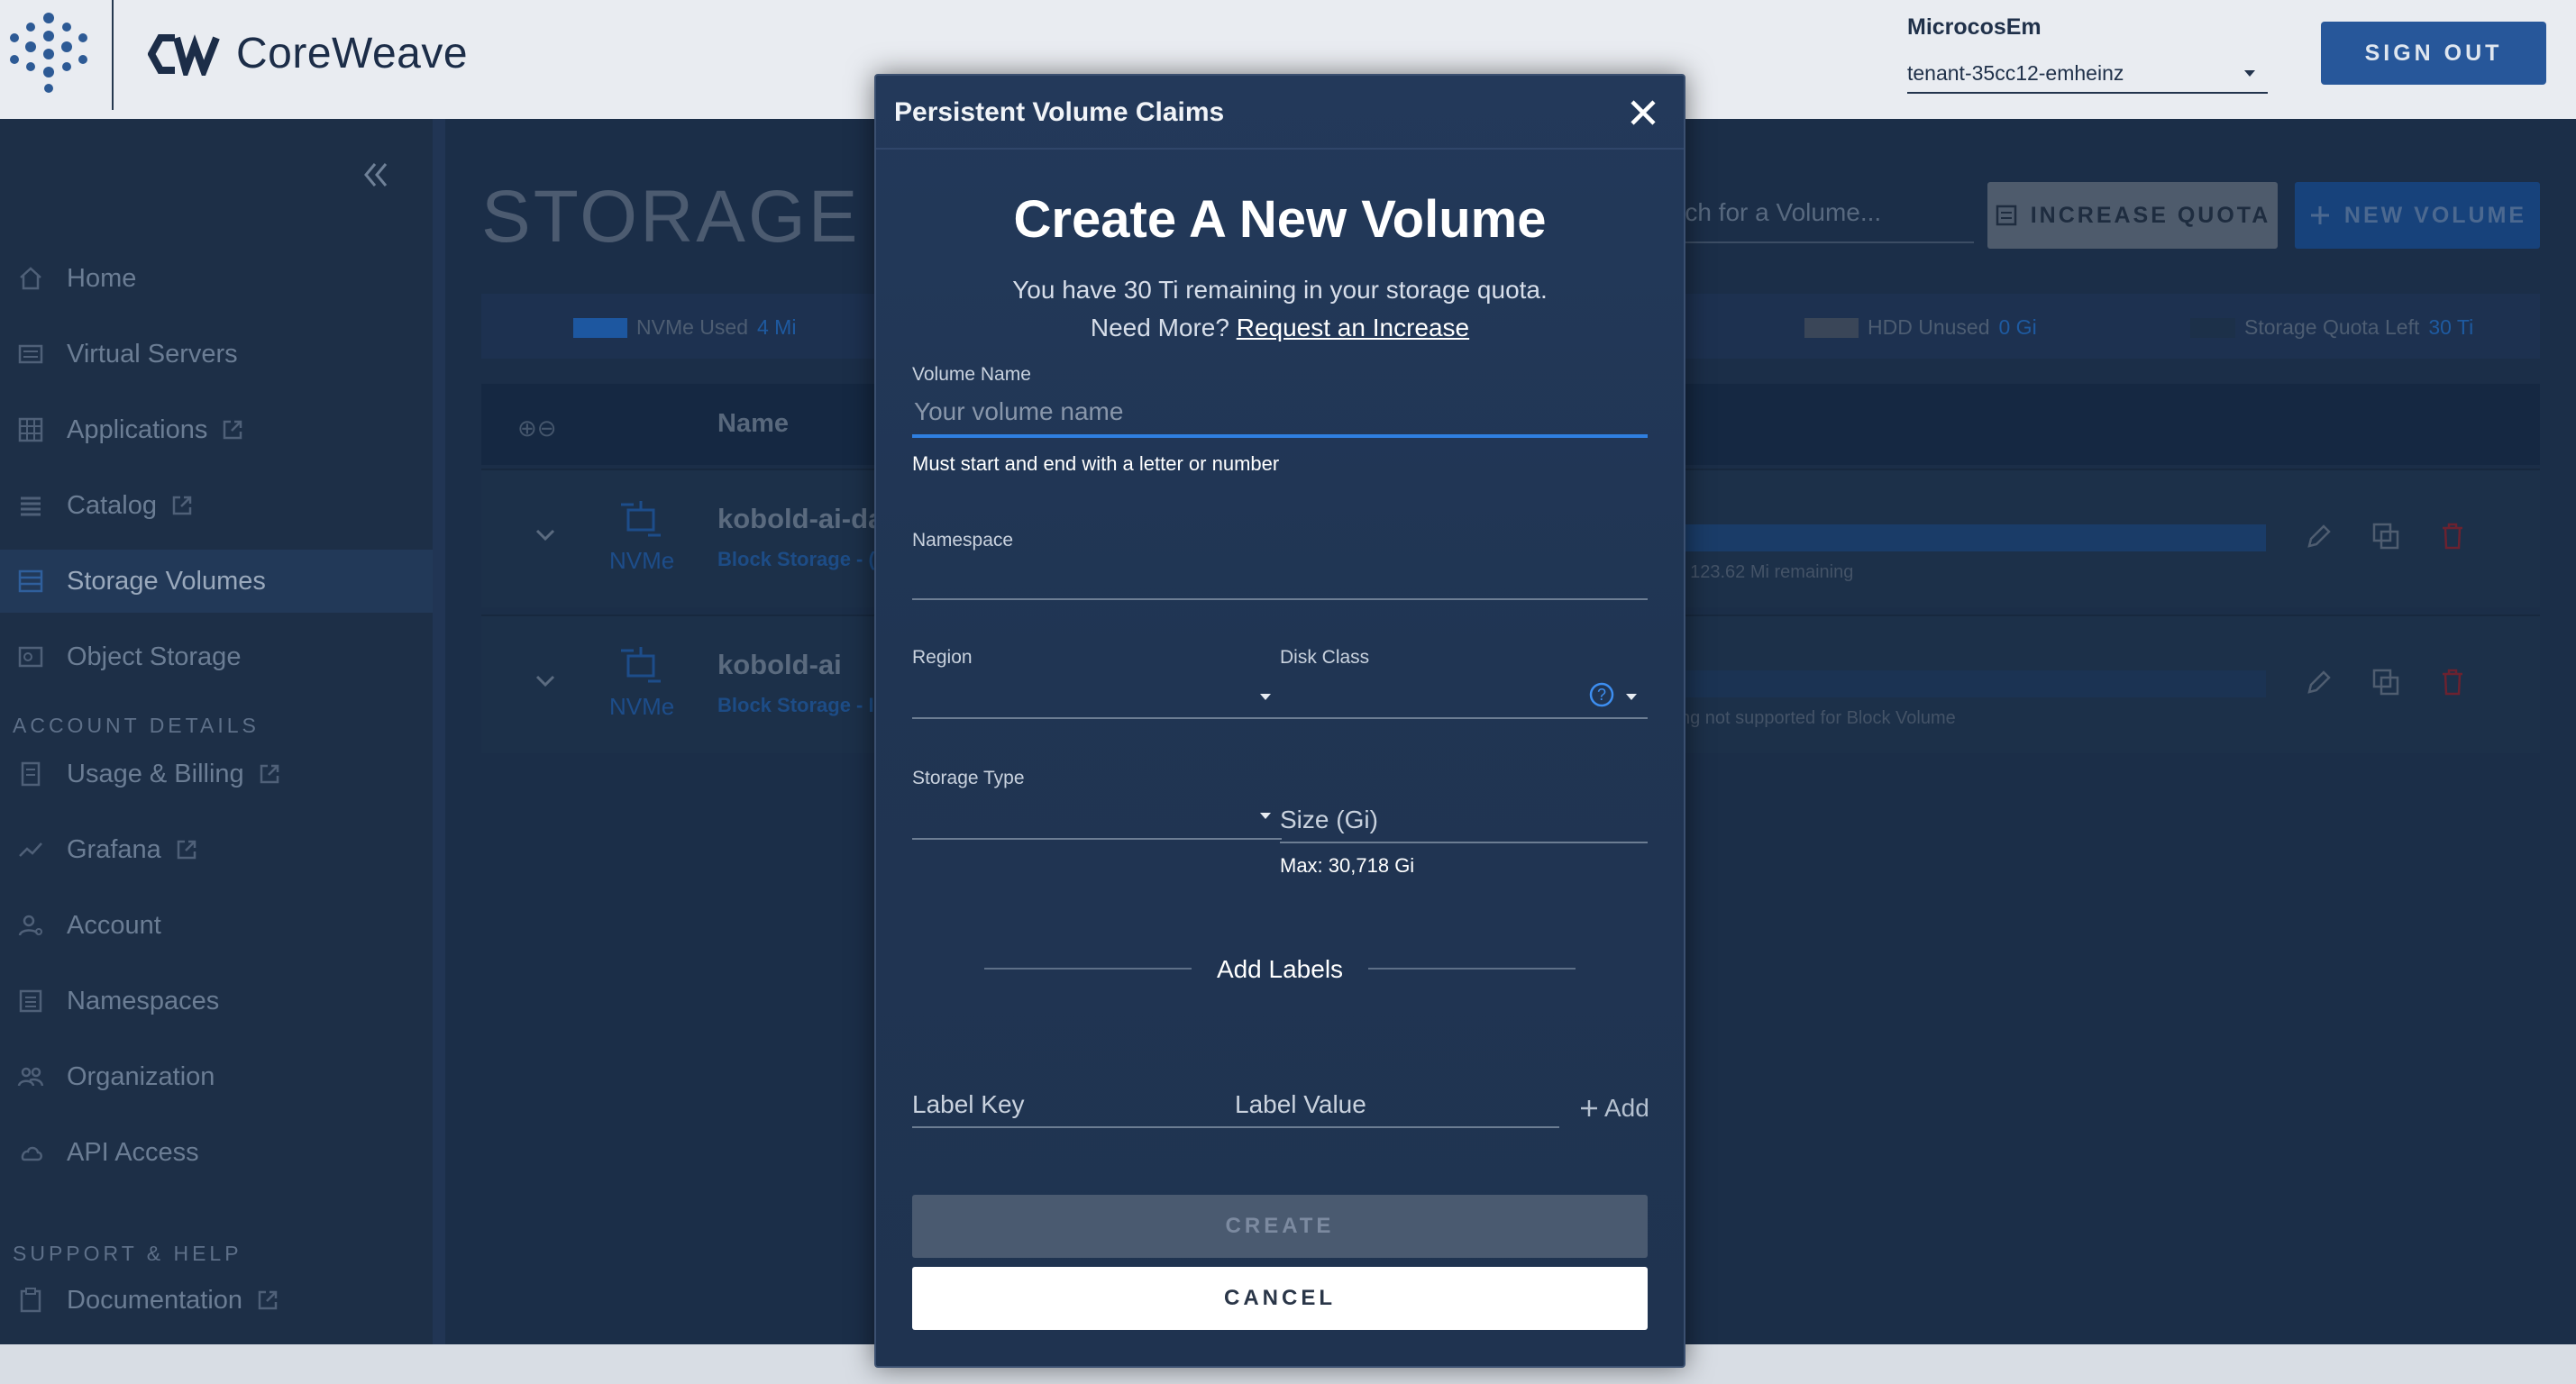 This screenshot has width=2576, height=1384. I want to click on app-menu-icon, so click(48, 52).